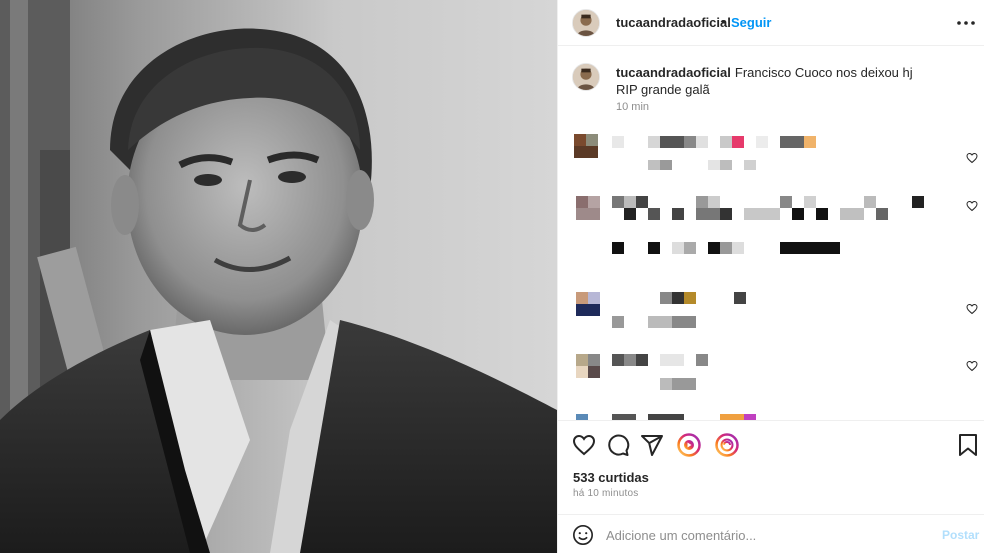 The height and width of the screenshot is (553, 984). What do you see at coordinates (606, 493) in the screenshot?
I see `post-timestamp: há 10 minutos` at bounding box center [606, 493].